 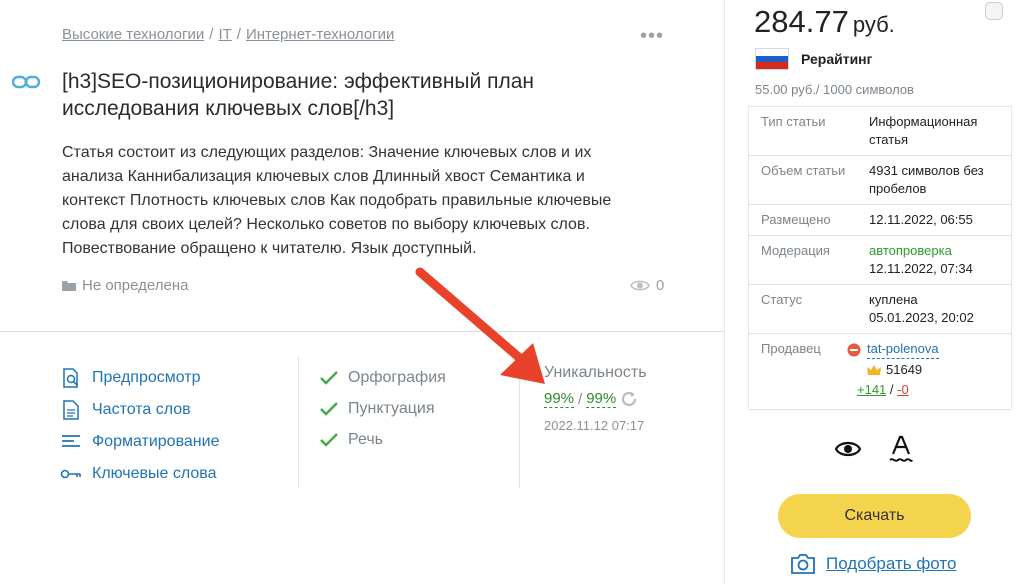 What do you see at coordinates (921, 317) in the screenshot?
I see `status-date: 05.01.2023, 20:02` at bounding box center [921, 317].